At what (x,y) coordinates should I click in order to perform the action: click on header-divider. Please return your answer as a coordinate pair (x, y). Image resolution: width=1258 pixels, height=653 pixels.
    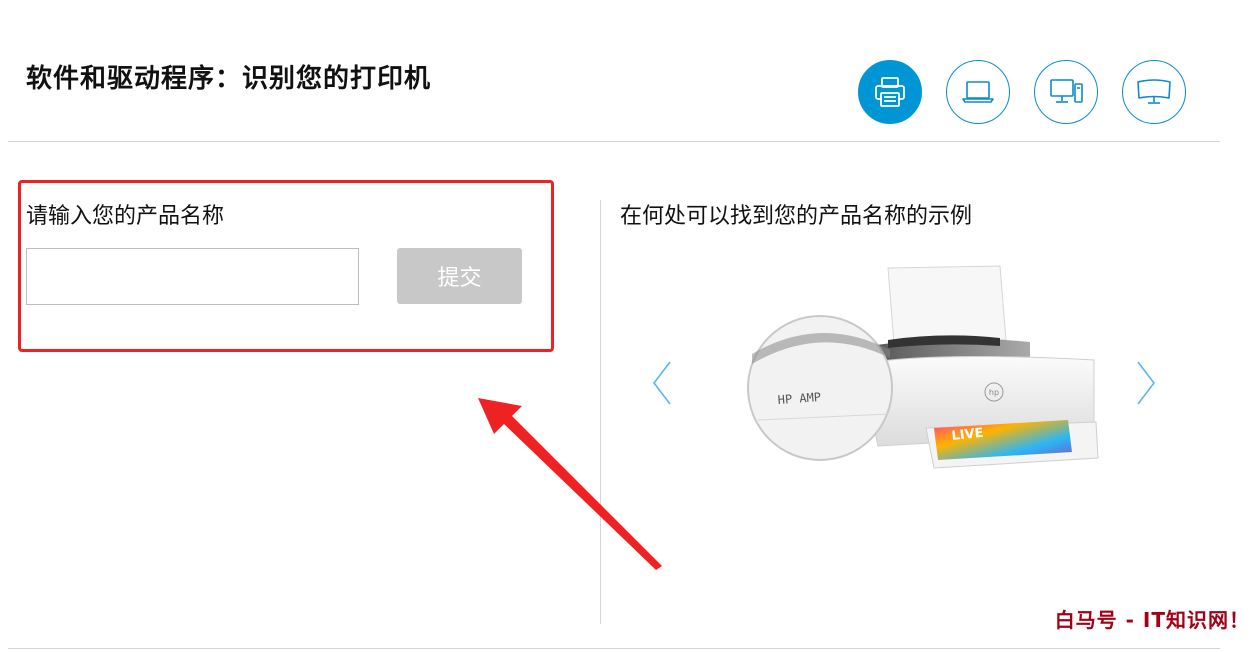
    Looking at the image, I should click on (614, 141).